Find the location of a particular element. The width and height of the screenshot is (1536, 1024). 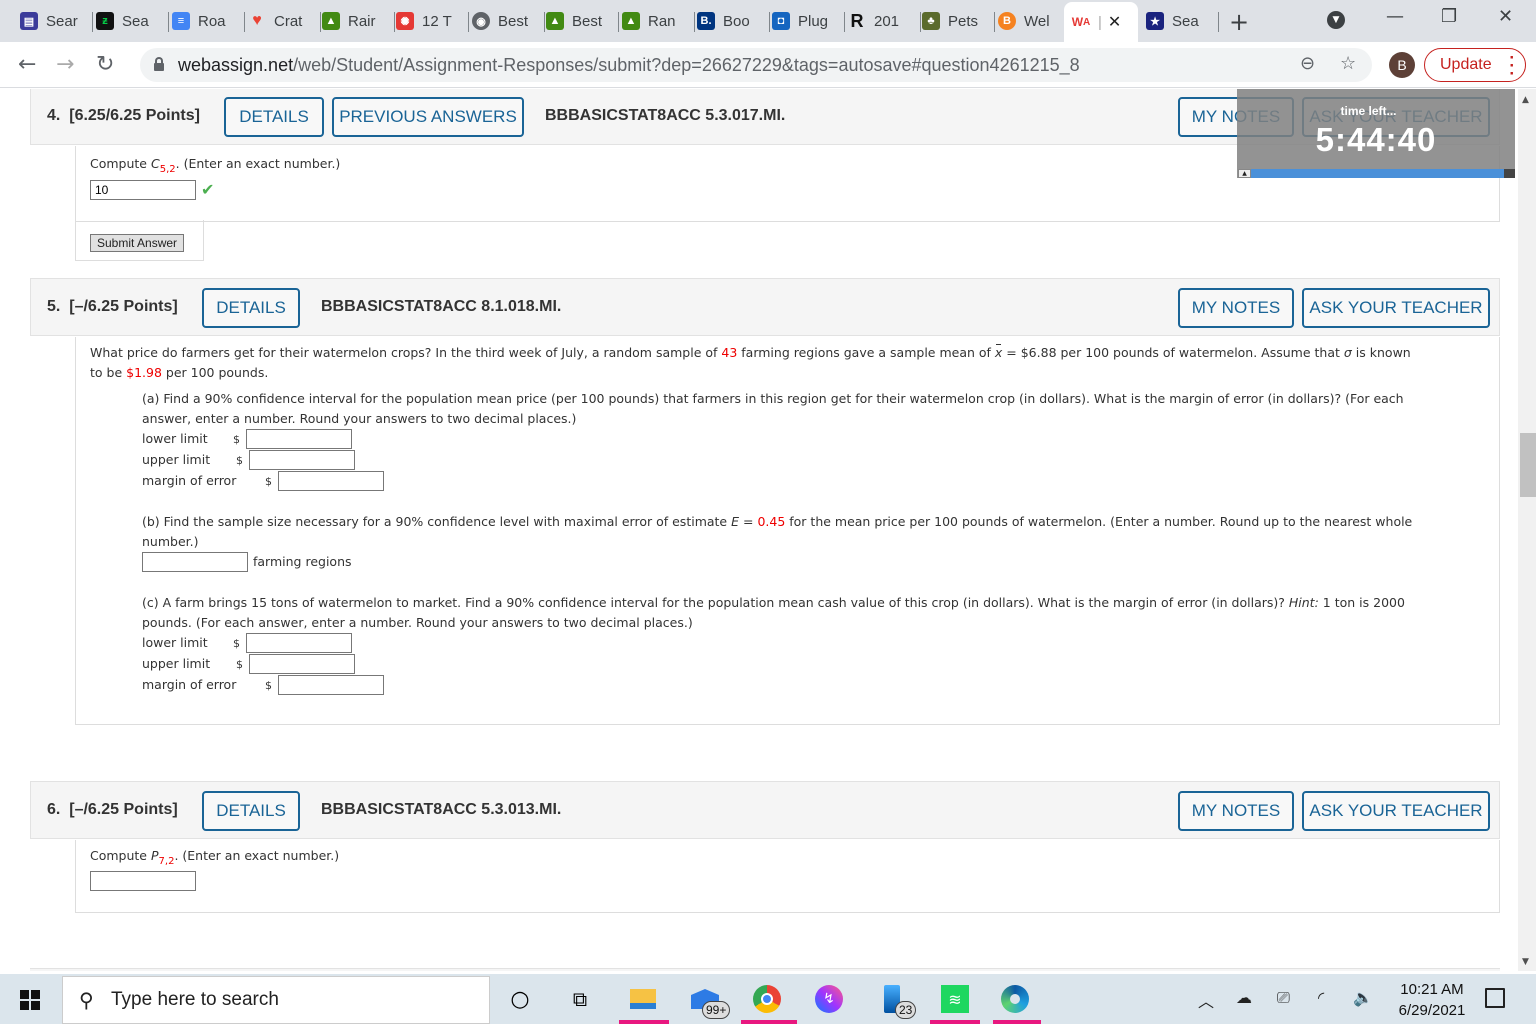

field-label: margin of error is located at coordinates (189, 684).